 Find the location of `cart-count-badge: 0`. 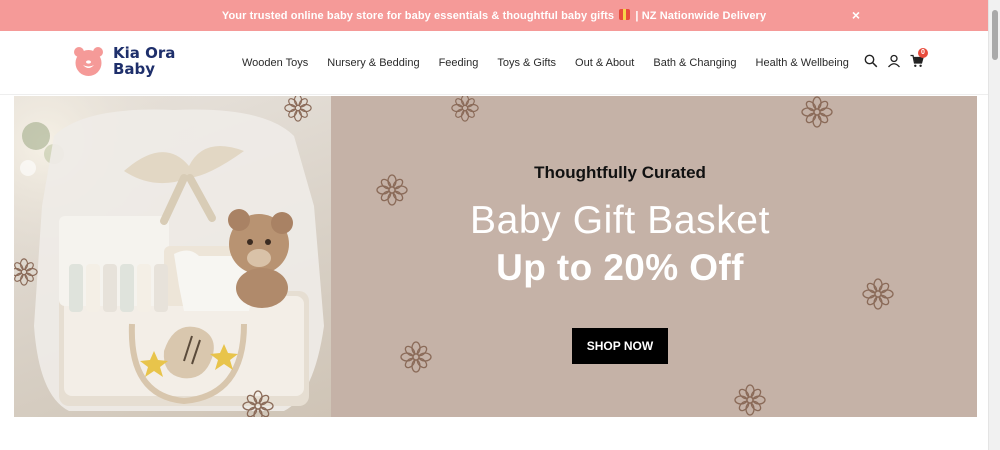

cart-count-badge: 0 is located at coordinates (923, 53).